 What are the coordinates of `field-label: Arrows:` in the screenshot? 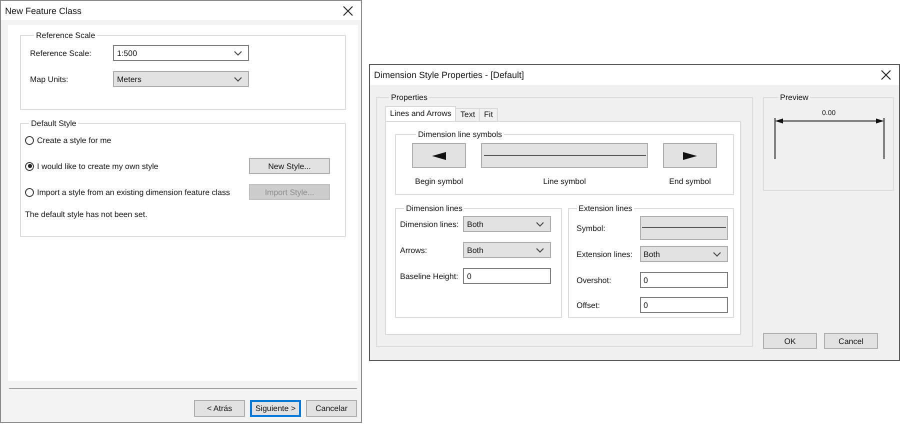 It's located at (414, 250).